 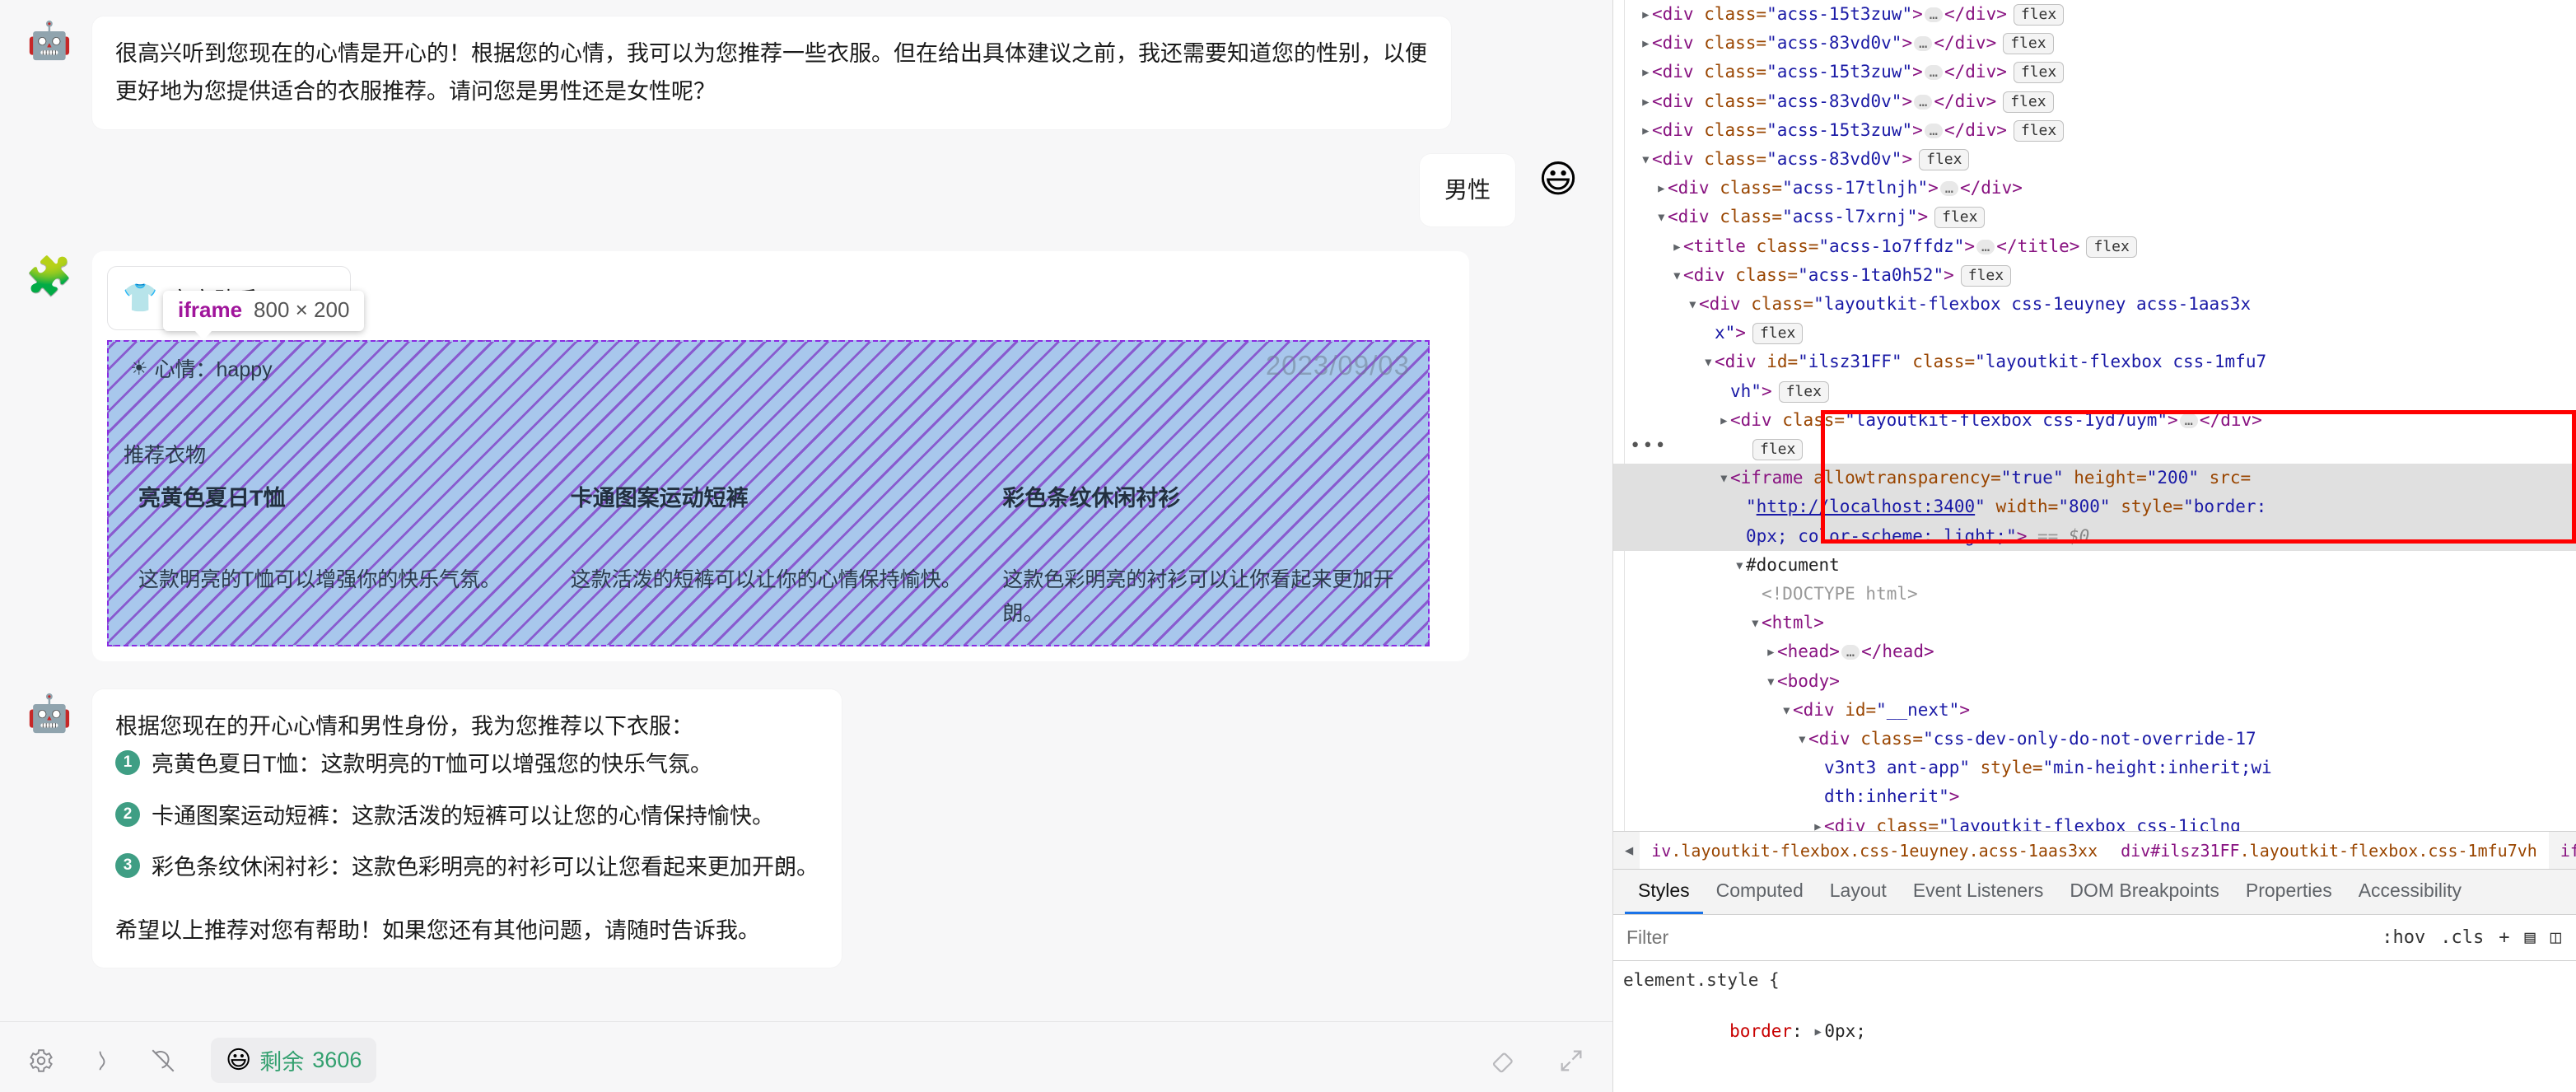 I want to click on dom-tree-line: #document, so click(x=2094, y=565).